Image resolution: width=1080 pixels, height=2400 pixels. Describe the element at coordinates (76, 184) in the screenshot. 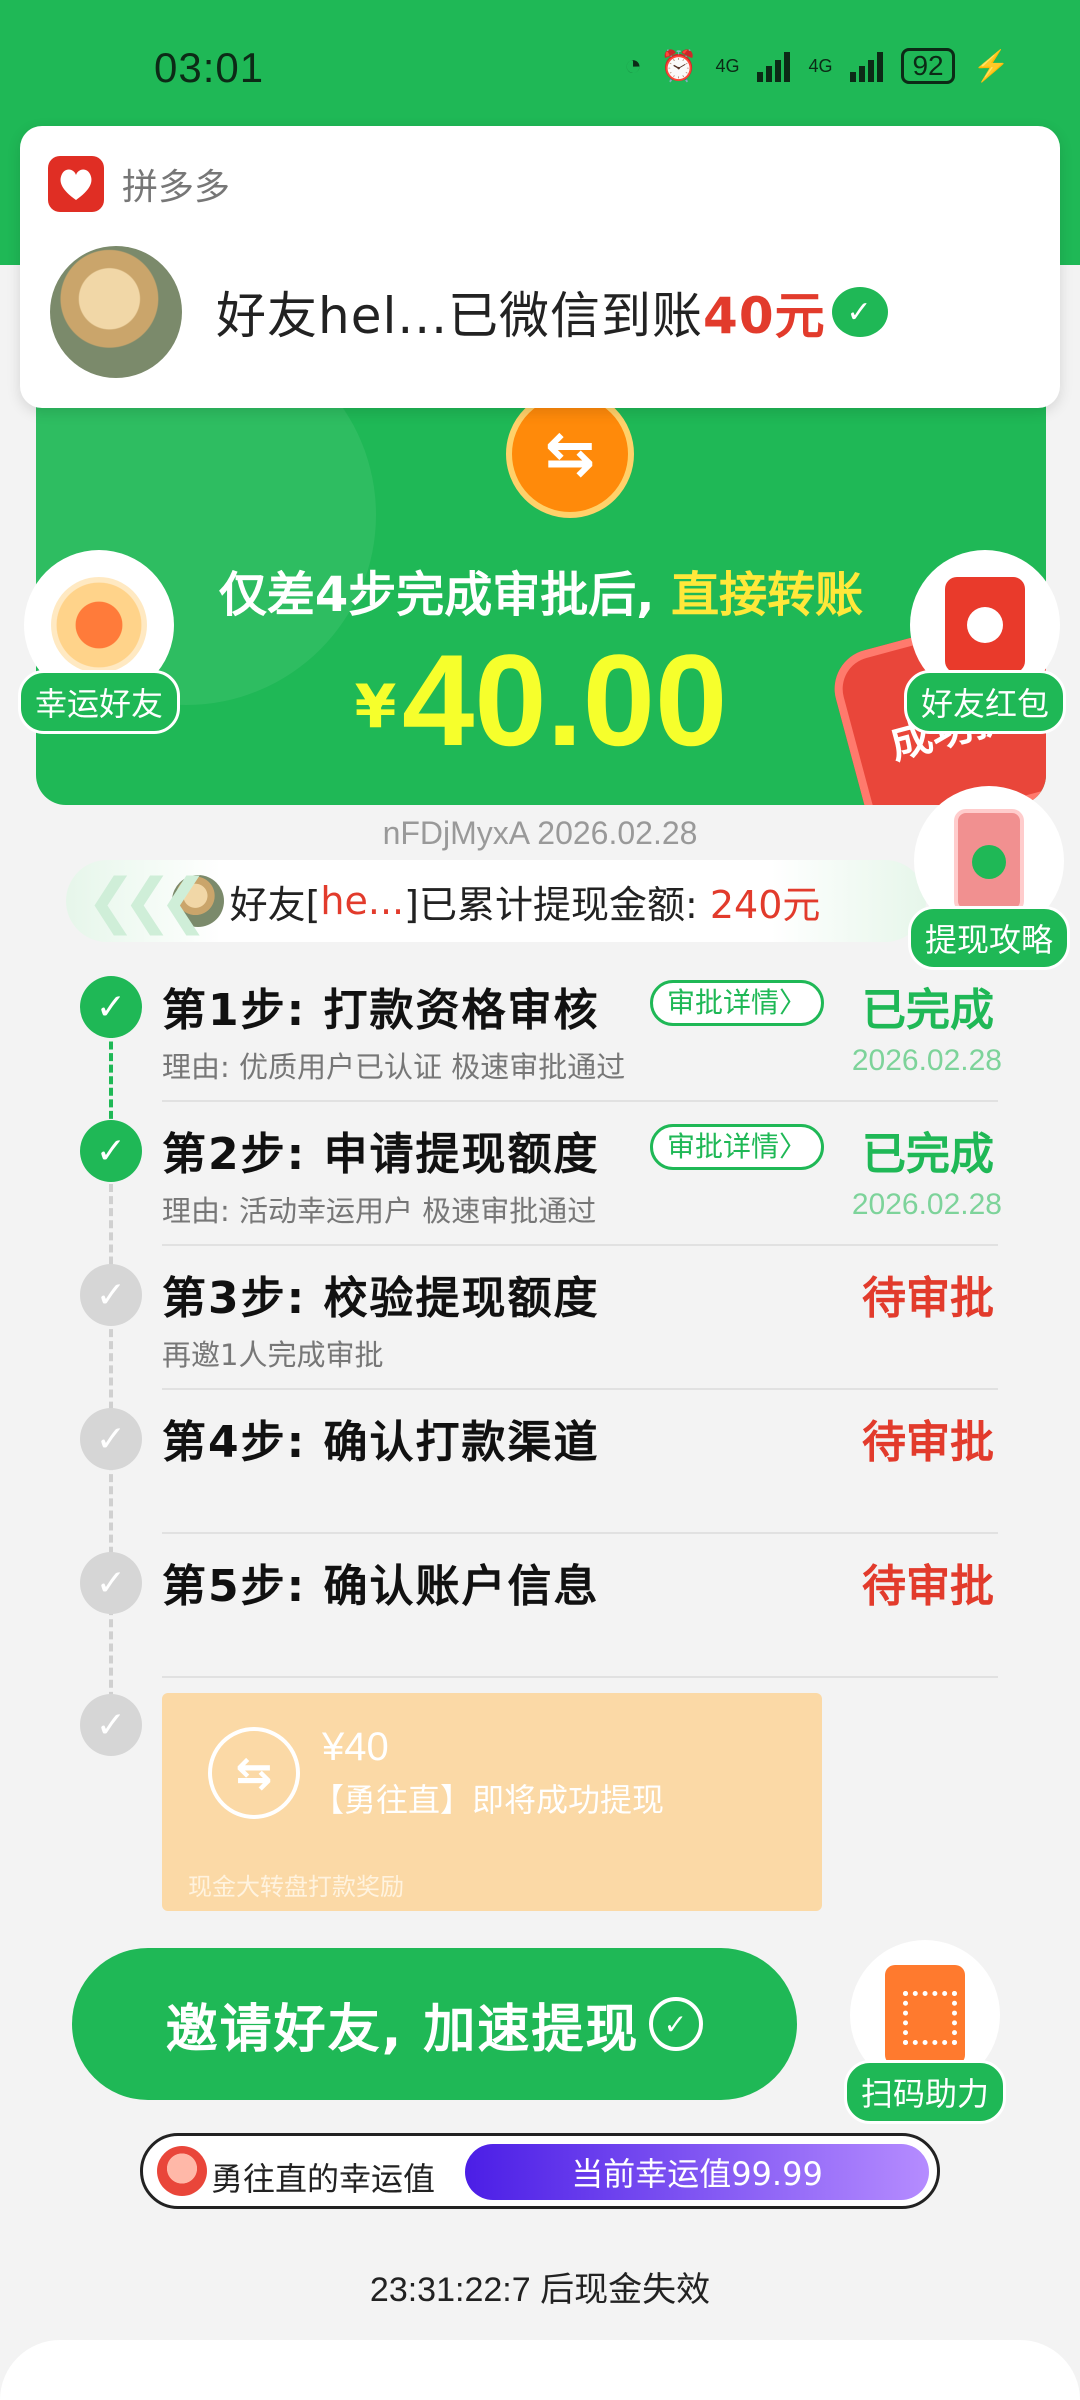

I see `pinduoduo-app-icon` at that location.